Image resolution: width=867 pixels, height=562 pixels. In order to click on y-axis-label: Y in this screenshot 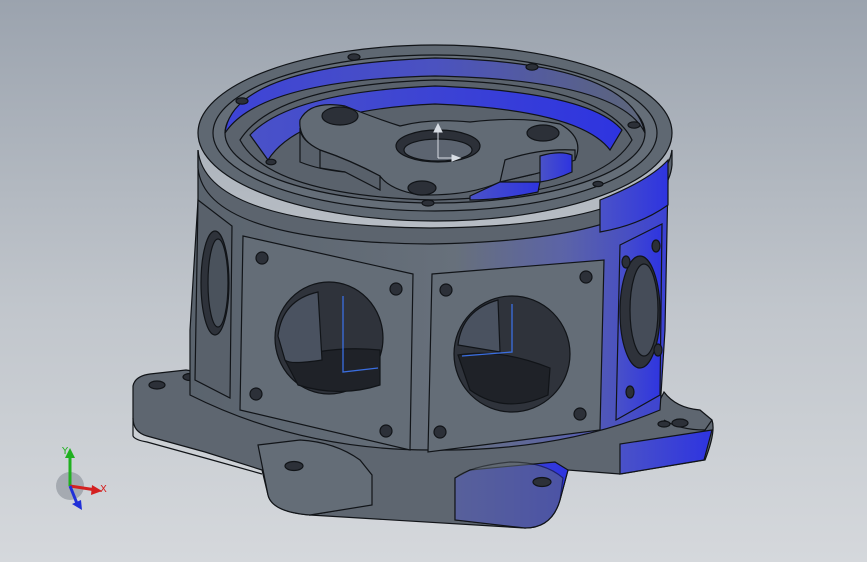, I will do `click(65, 451)`.